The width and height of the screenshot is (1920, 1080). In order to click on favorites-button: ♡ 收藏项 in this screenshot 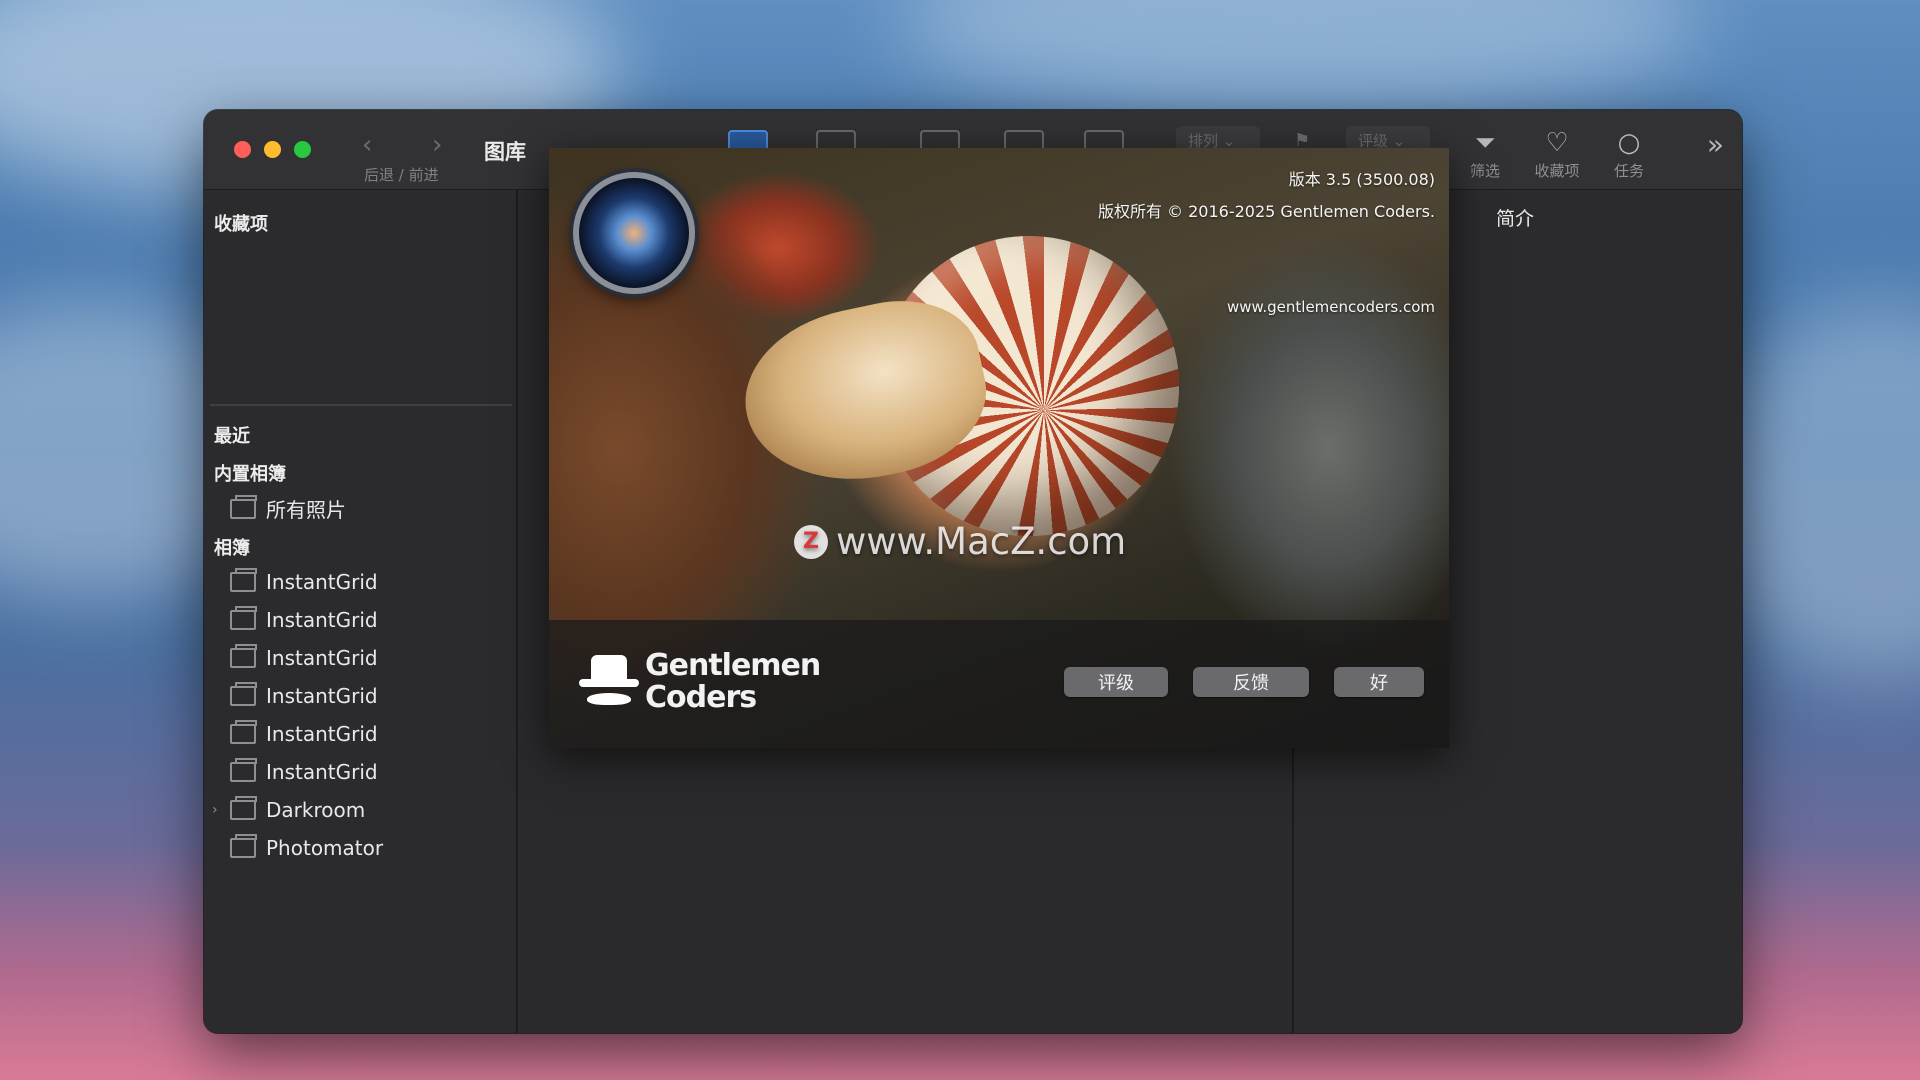, I will do `click(1557, 154)`.